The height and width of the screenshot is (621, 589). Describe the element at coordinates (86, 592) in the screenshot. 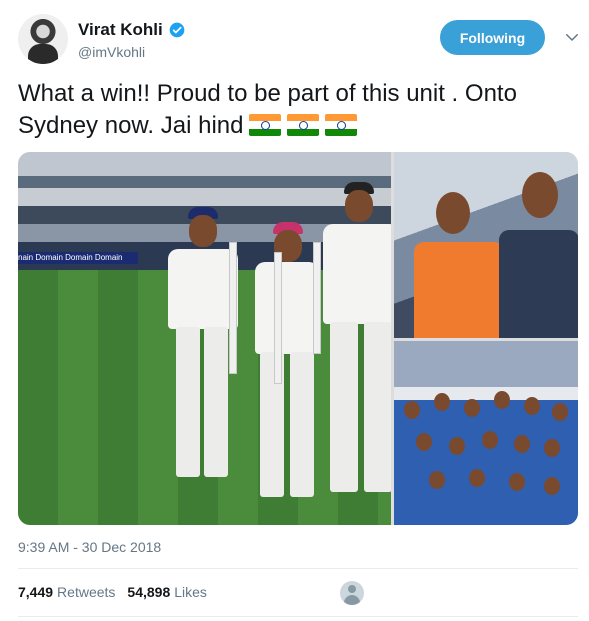

I see `retweets-label: Retweets` at that location.